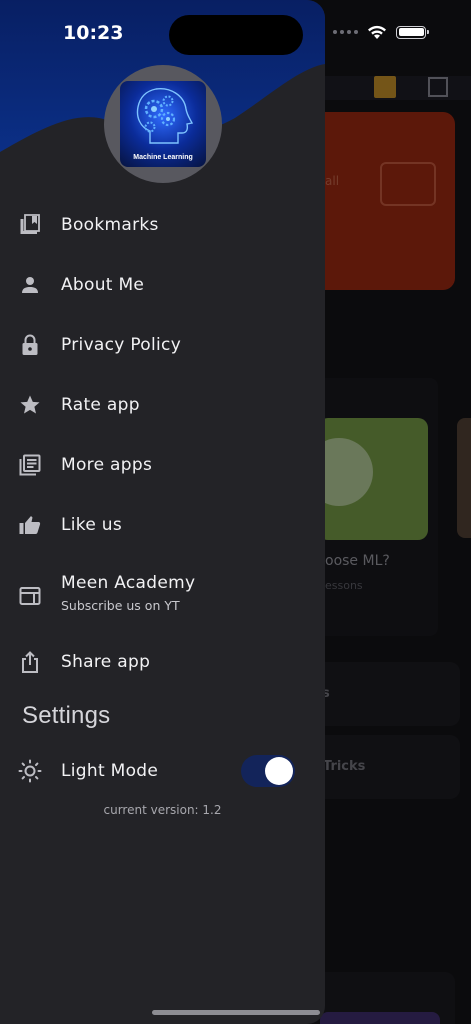  What do you see at coordinates (120, 605) in the screenshot?
I see `menu-item-sublabel: Subscribe us on YT` at bounding box center [120, 605].